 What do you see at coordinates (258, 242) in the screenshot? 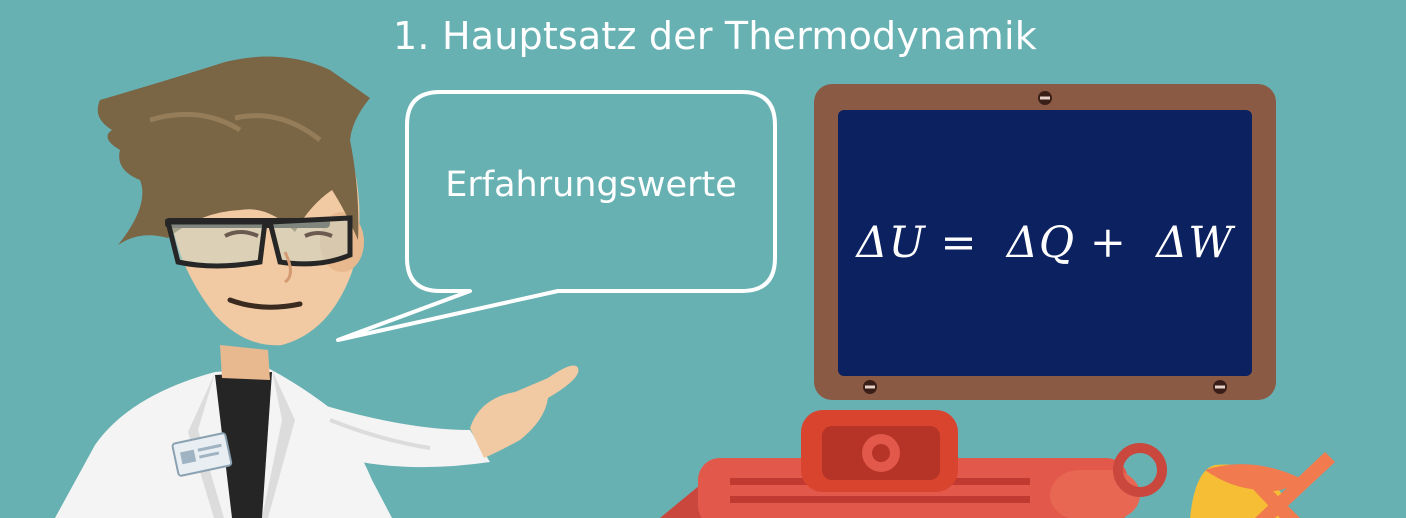
I see `glasses` at bounding box center [258, 242].